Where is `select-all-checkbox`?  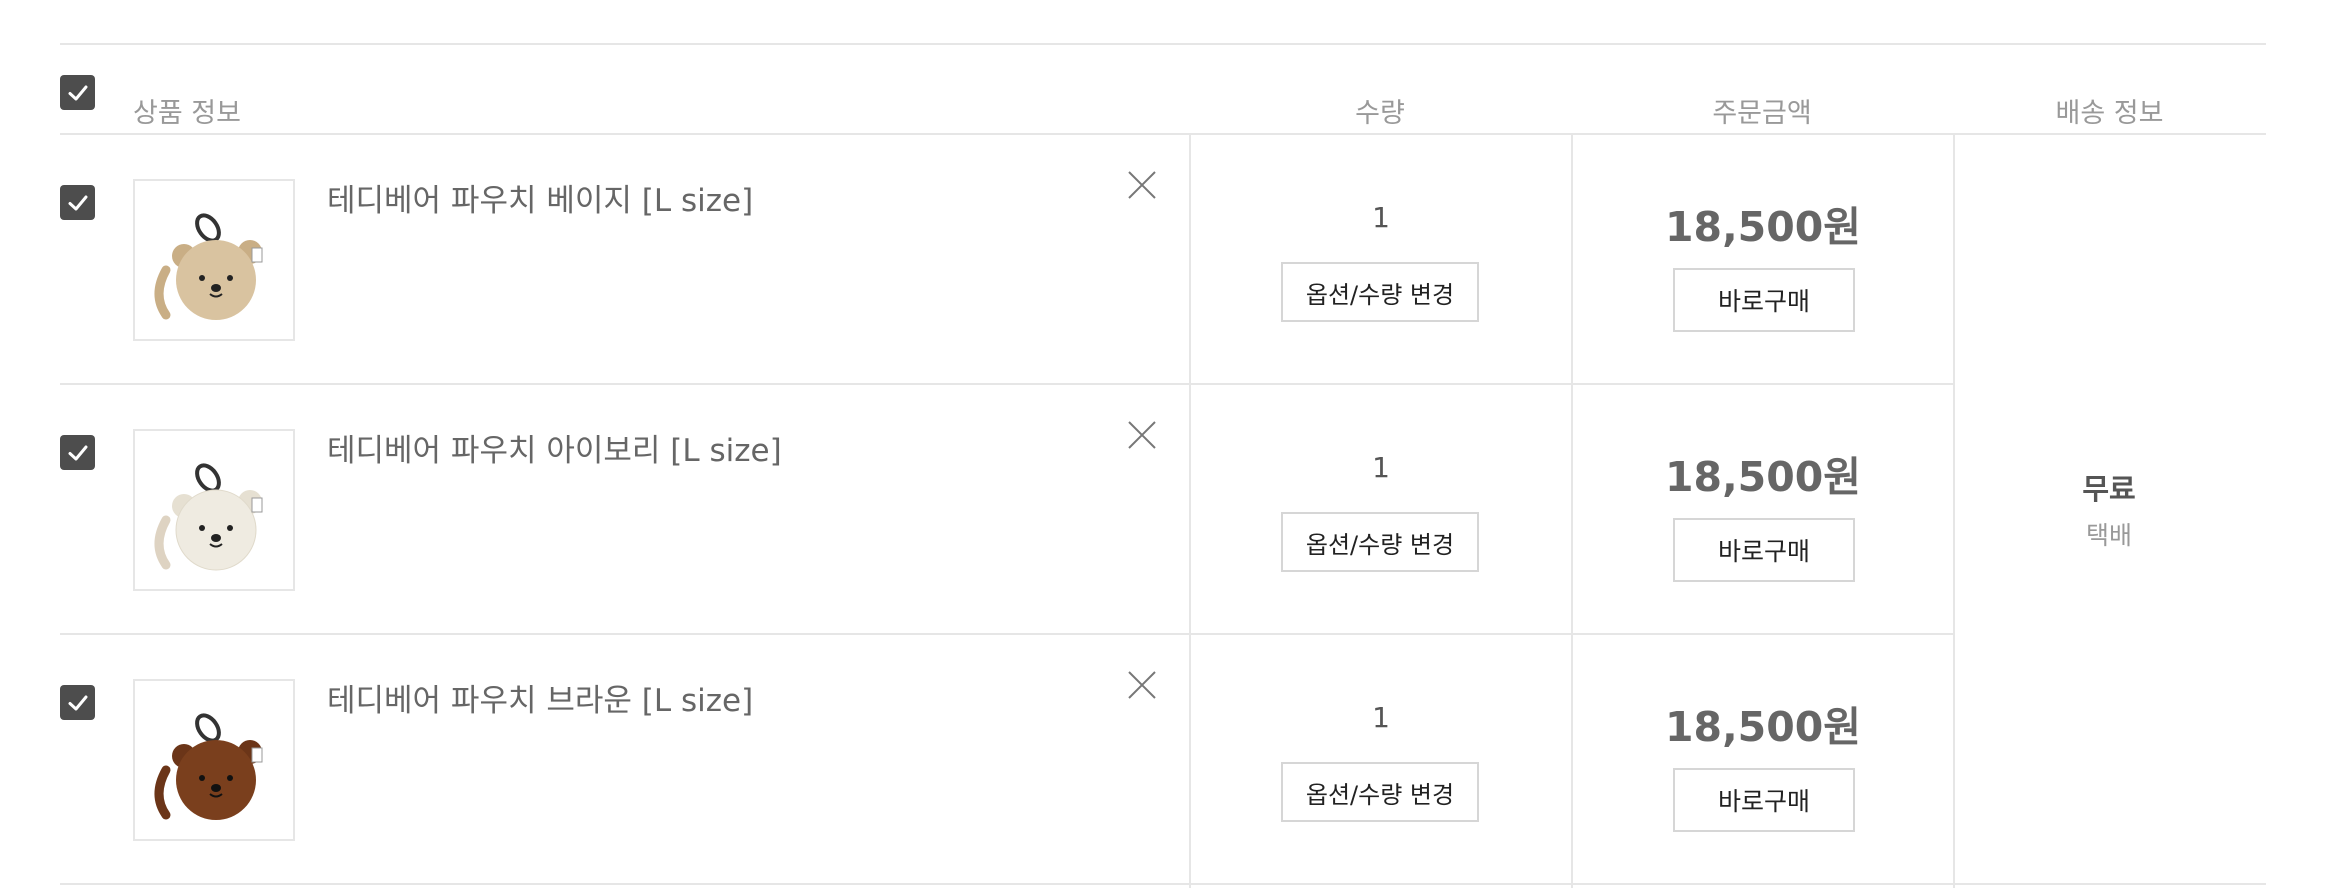 select-all-checkbox is located at coordinates (77, 92).